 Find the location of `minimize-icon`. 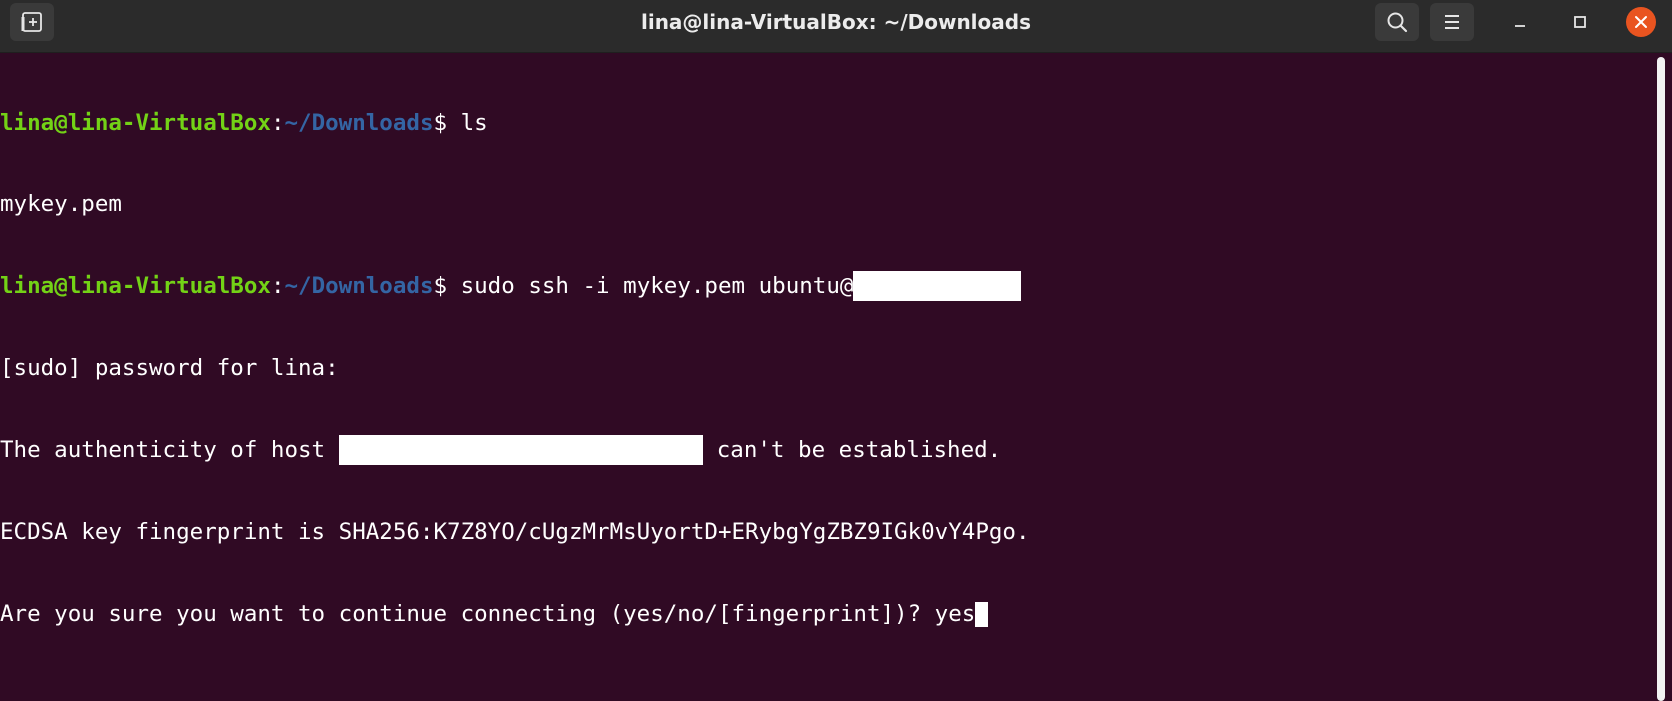

minimize-icon is located at coordinates (1520, 26).